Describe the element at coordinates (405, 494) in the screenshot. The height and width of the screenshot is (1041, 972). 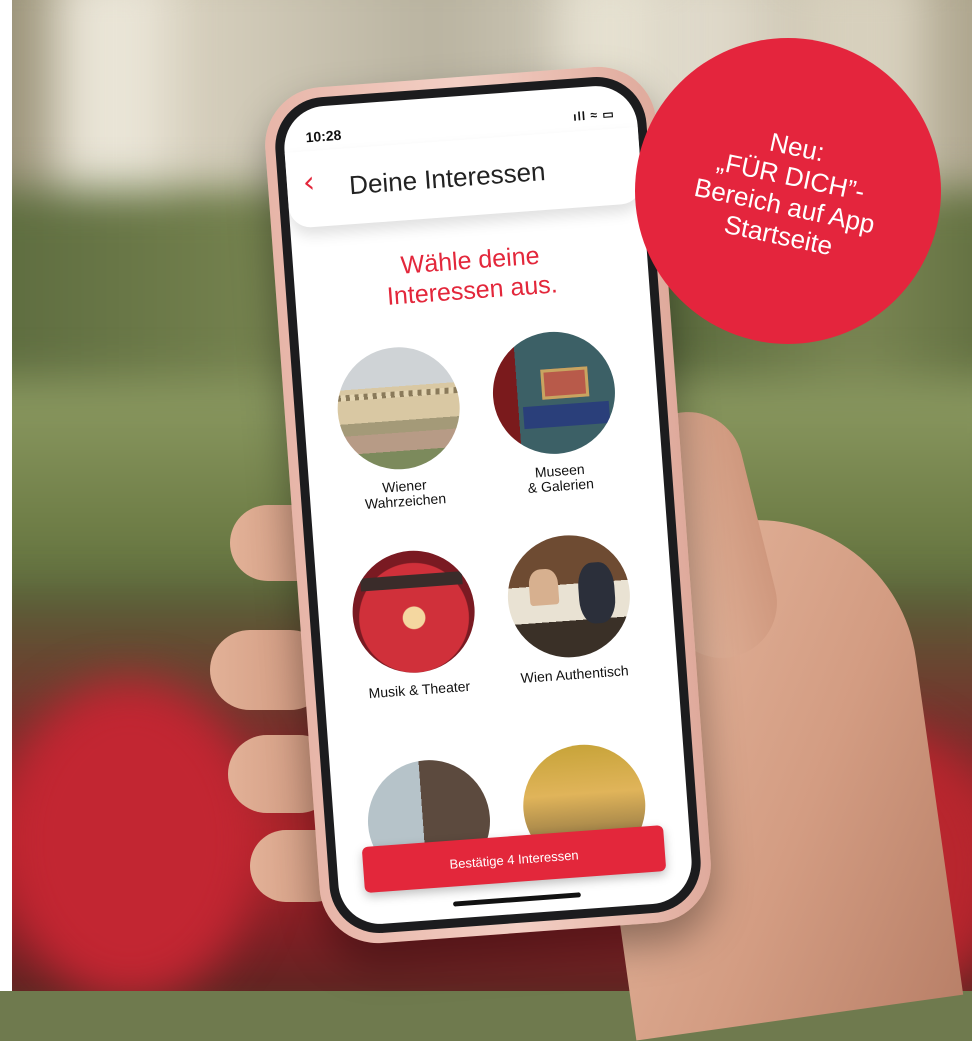
I see `interest-label: Wiener Wahrzeichen` at that location.